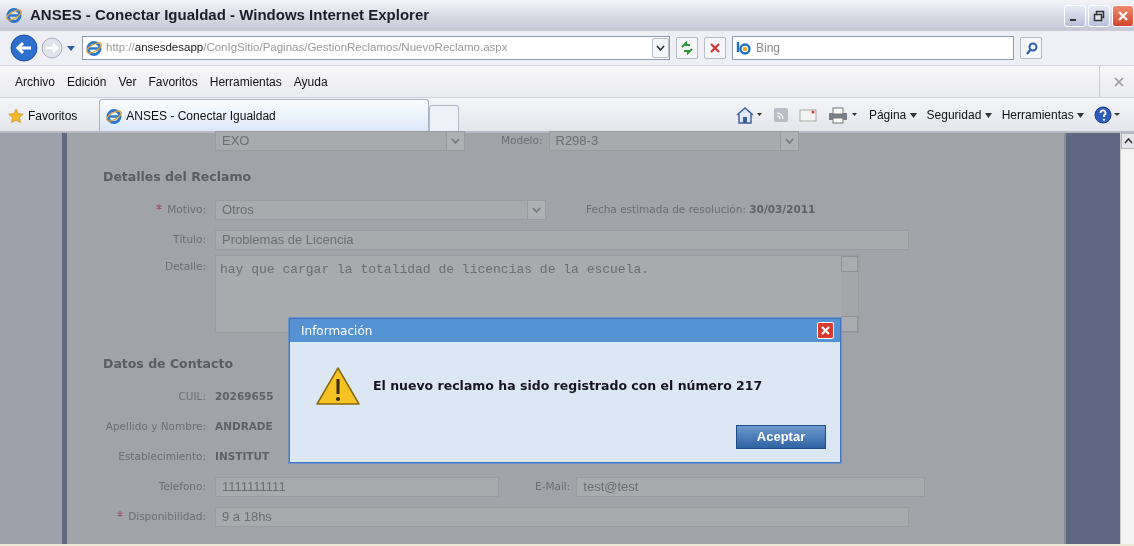 The height and width of the screenshot is (546, 1134). What do you see at coordinates (1042, 115) in the screenshot?
I see `toolbar-menu: Herramientas` at bounding box center [1042, 115].